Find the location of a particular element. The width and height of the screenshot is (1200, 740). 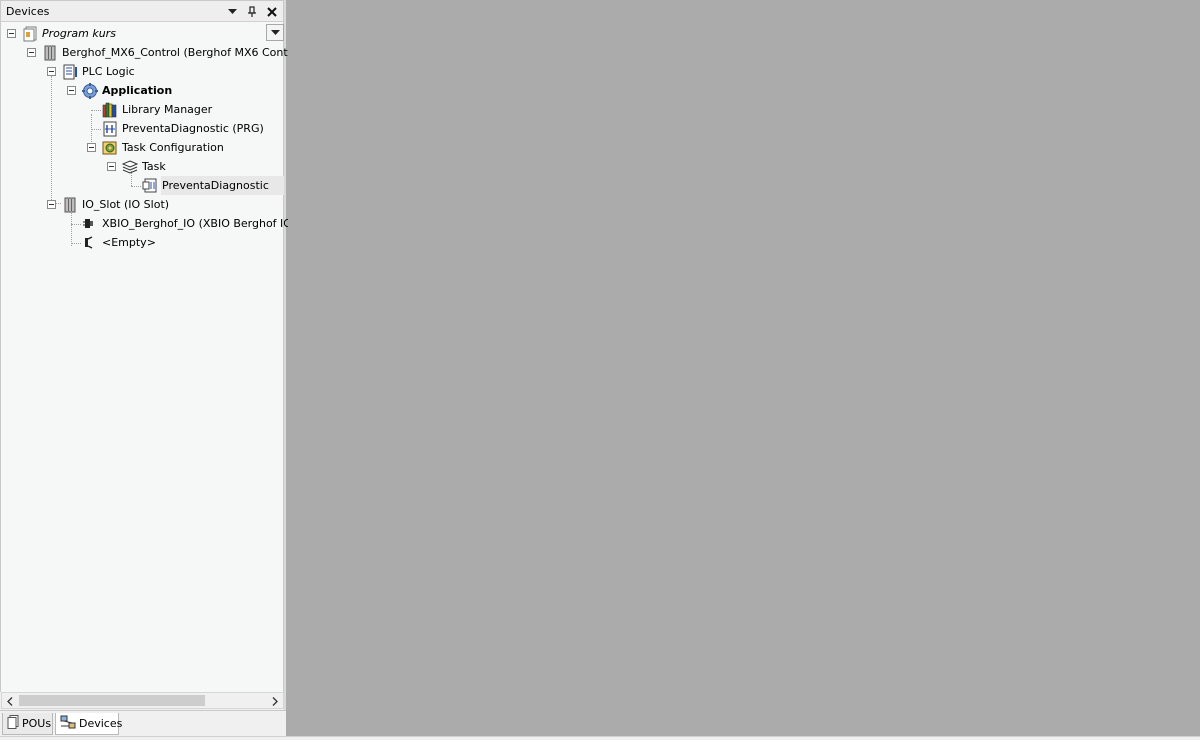

tree-node-label: <Empty> is located at coordinates (129, 242).